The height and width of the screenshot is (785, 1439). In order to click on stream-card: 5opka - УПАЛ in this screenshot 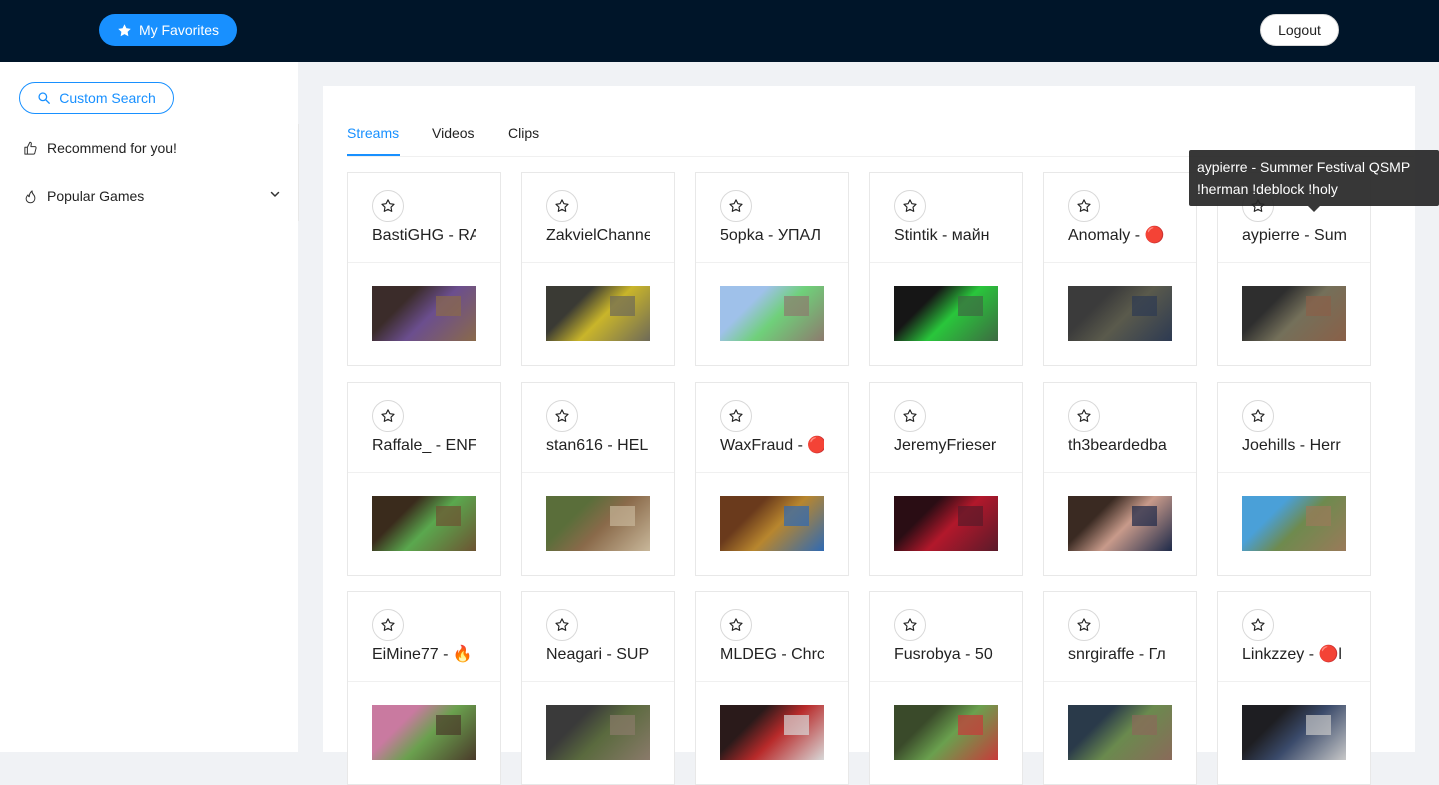, I will do `click(772, 269)`.